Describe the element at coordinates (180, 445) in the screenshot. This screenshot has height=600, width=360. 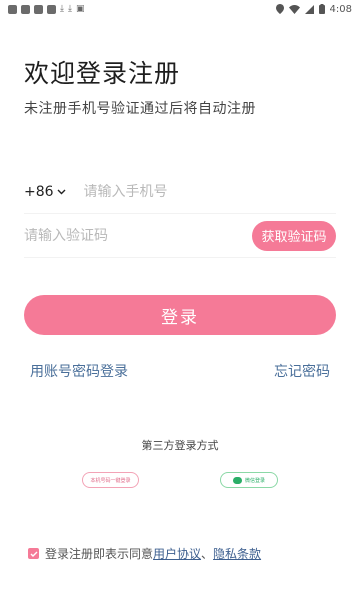
I see `third-party-login-title: 第三方登录方式` at that location.